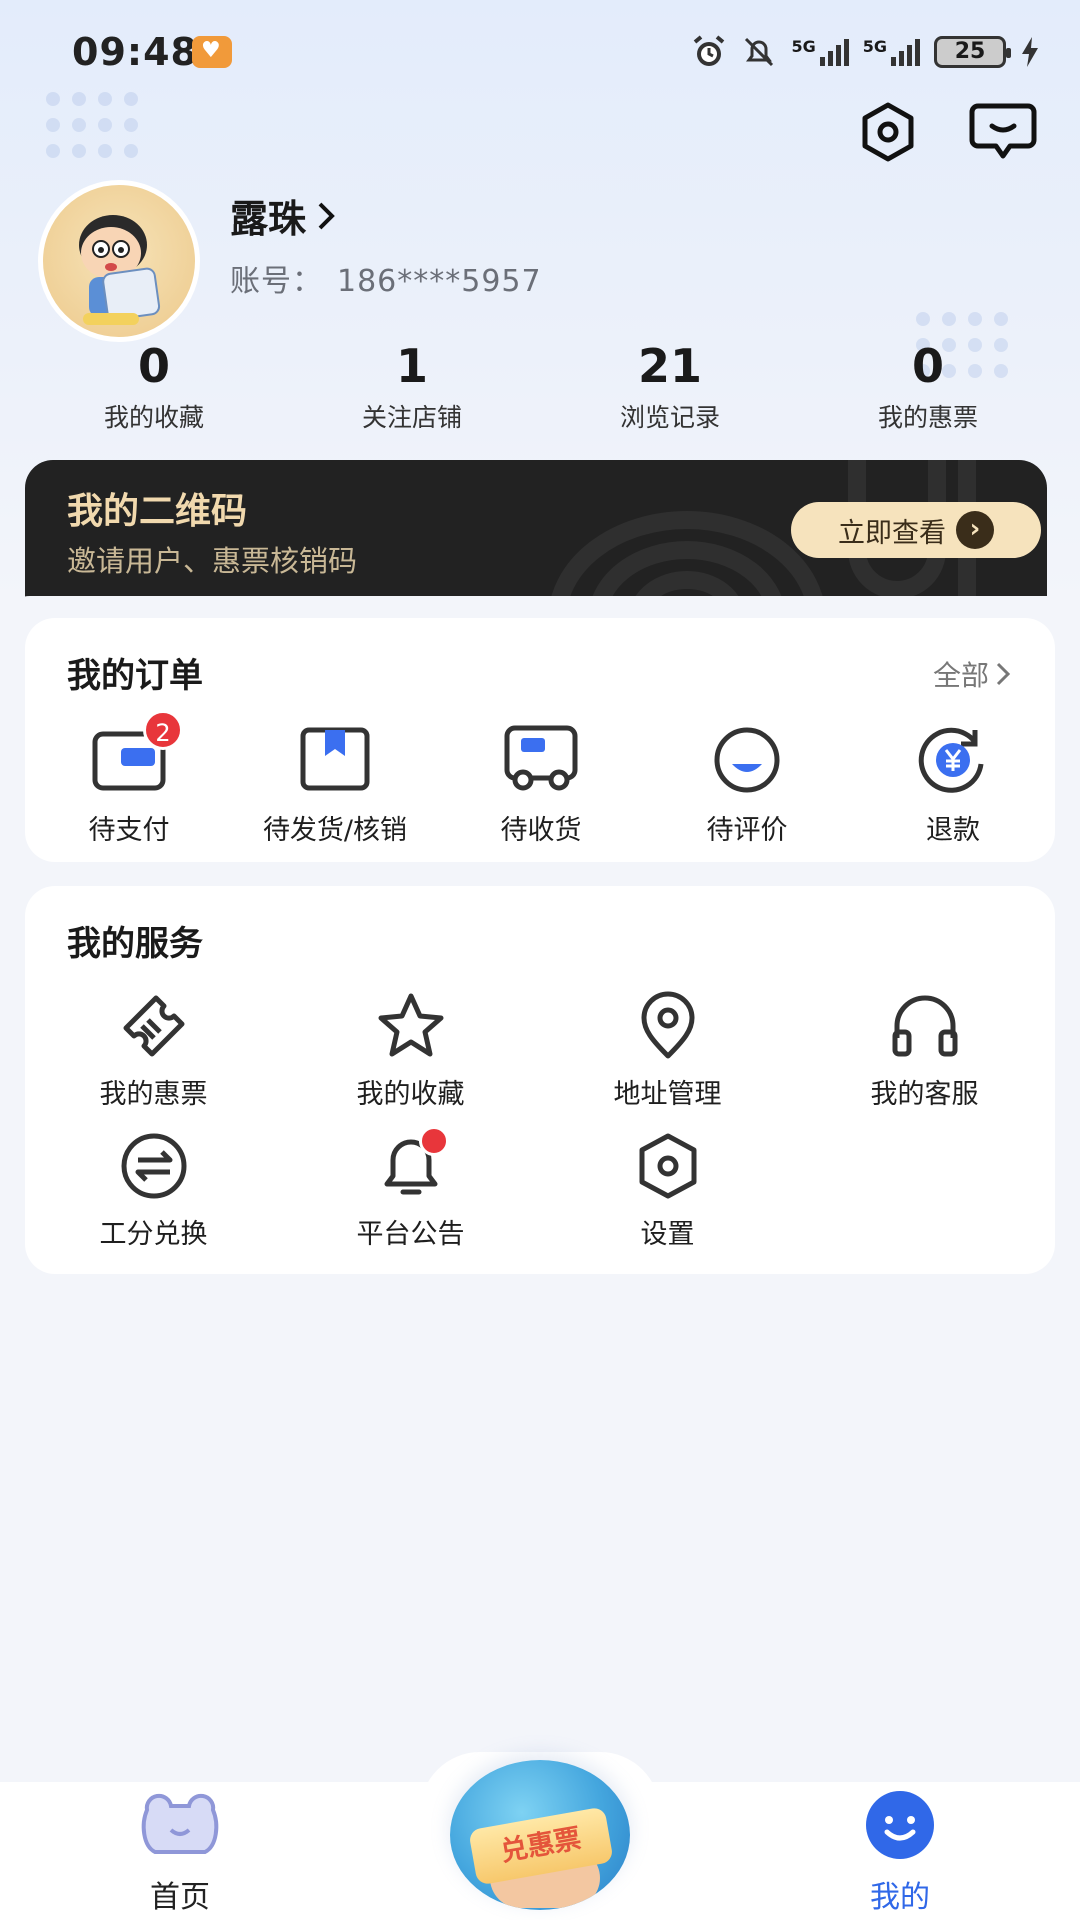 Image resolution: width=1080 pixels, height=1920 pixels. What do you see at coordinates (1030, 52) in the screenshot?
I see `charging-bolt-icon` at bounding box center [1030, 52].